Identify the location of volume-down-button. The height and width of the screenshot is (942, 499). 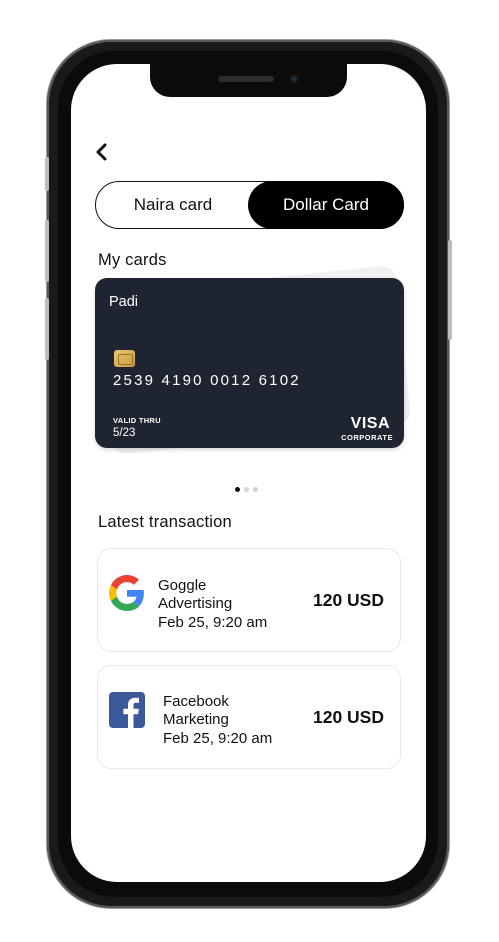
(47, 329).